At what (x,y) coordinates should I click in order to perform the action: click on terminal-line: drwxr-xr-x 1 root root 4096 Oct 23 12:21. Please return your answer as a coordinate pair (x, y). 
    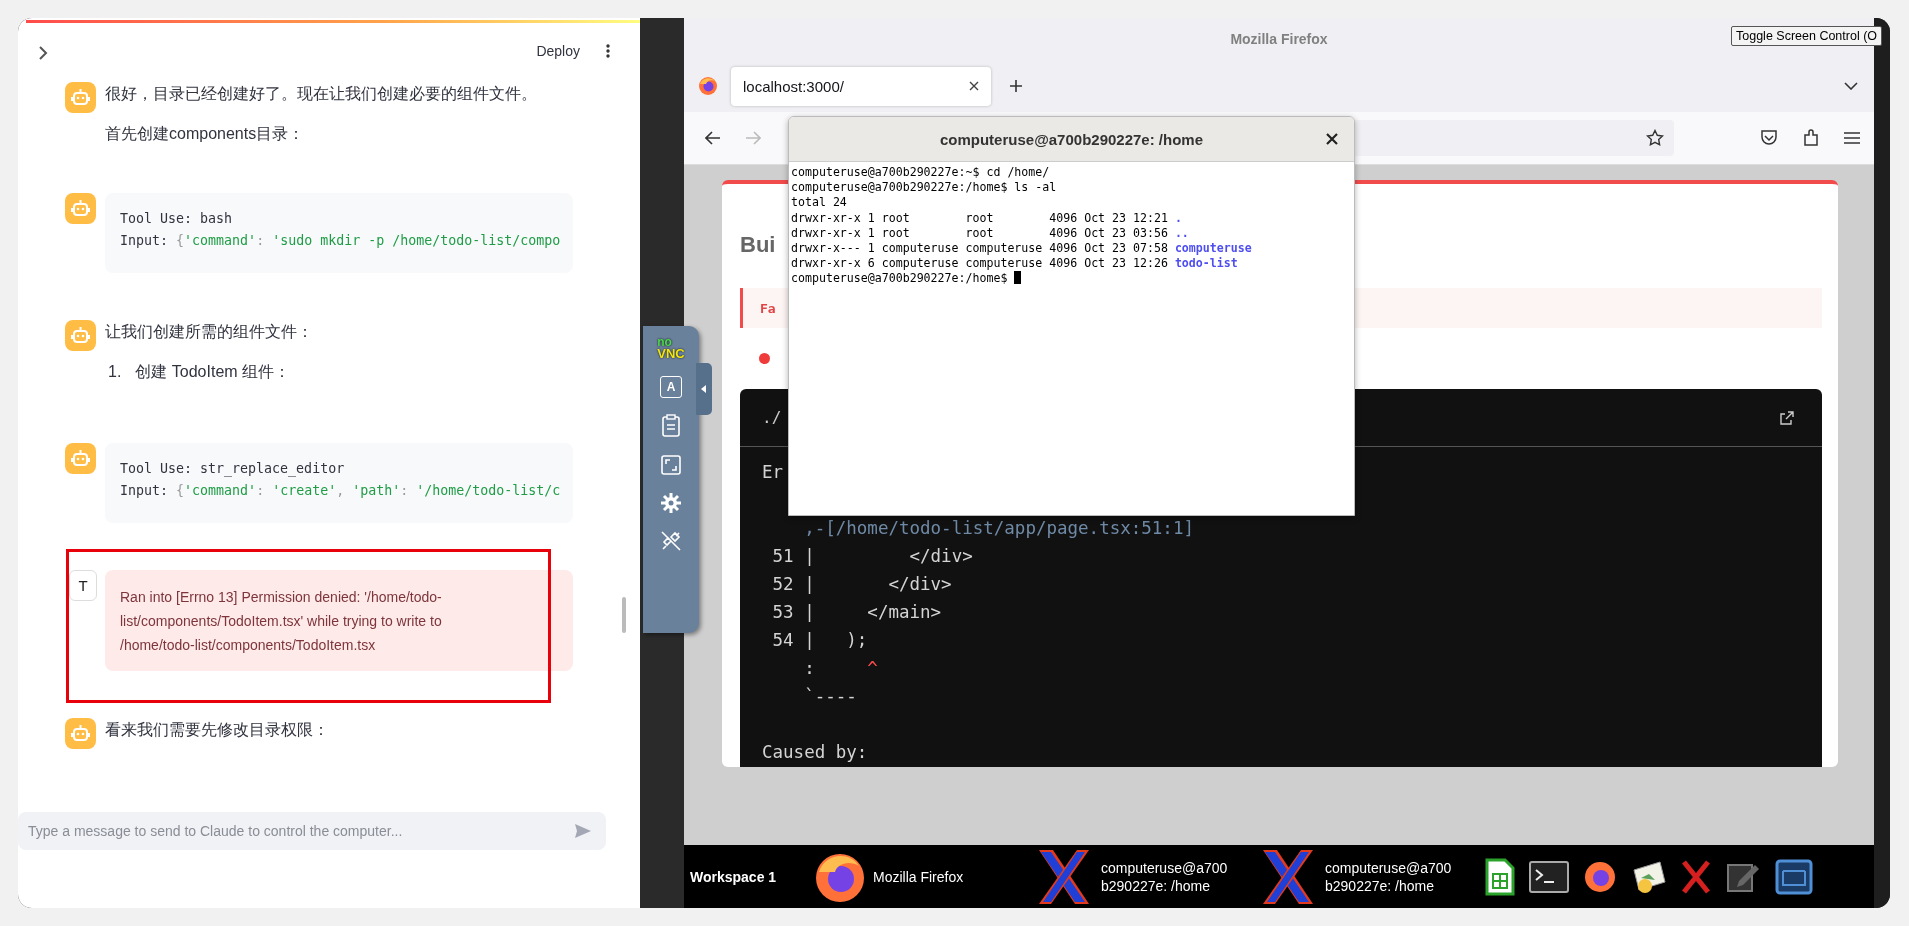
    Looking at the image, I should click on (979, 217).